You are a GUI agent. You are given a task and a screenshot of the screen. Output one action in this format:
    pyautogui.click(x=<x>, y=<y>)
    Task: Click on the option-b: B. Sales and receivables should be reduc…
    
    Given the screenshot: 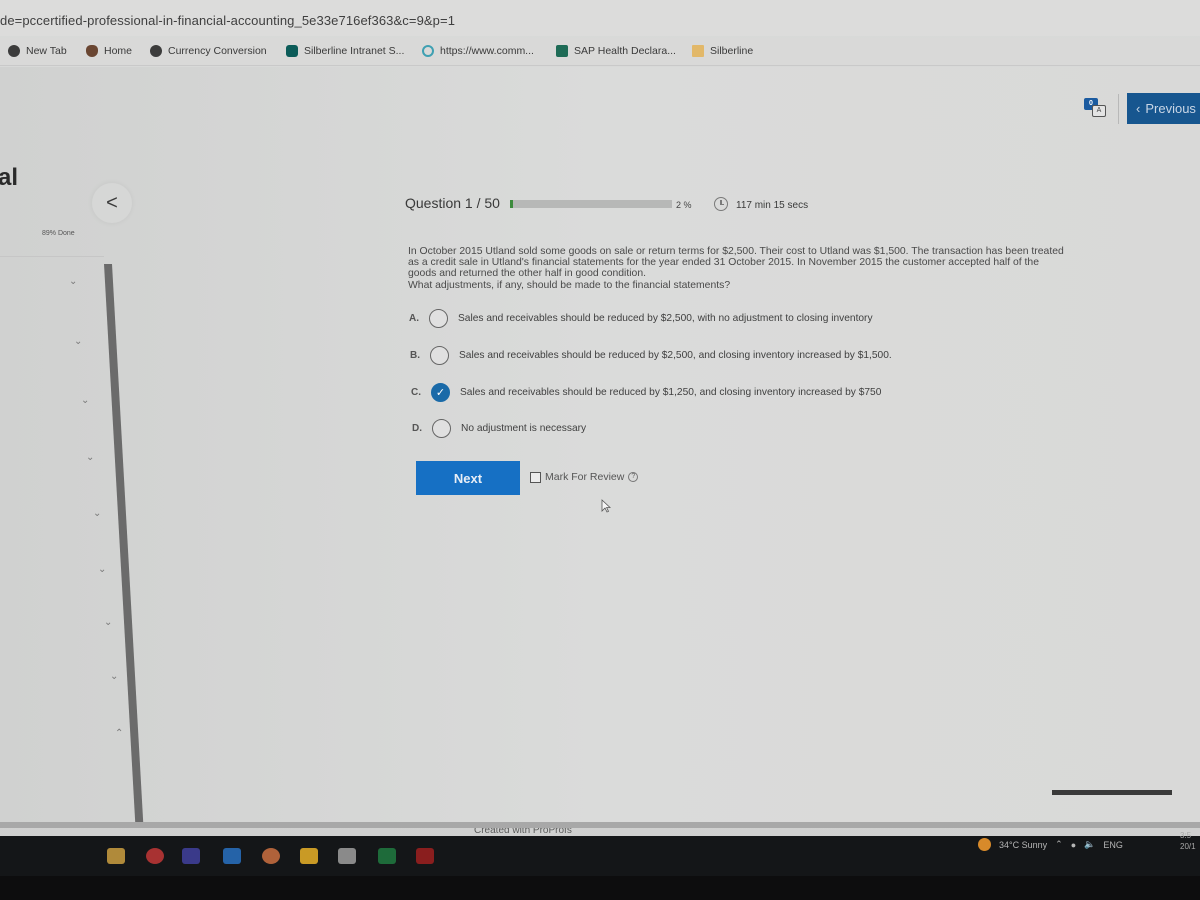 What is the action you would take?
    pyautogui.click(x=651, y=355)
    